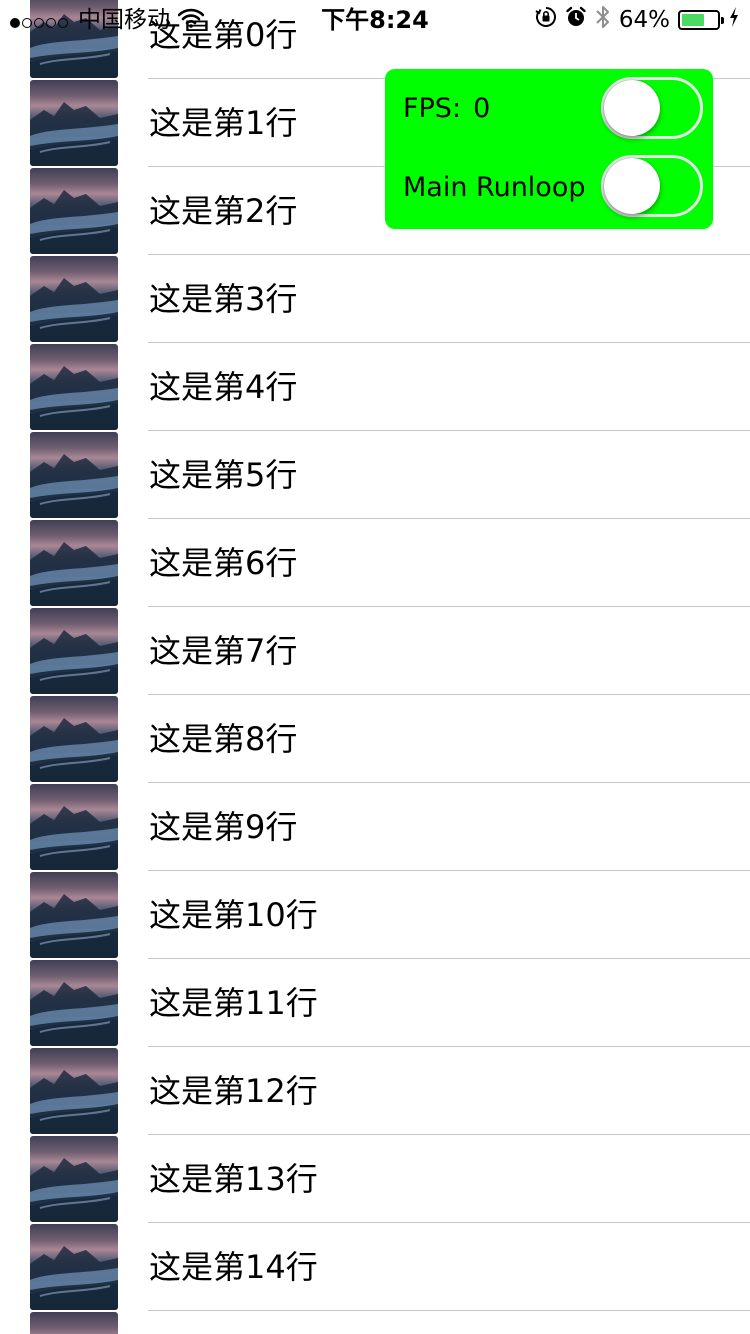 The image size is (750, 1334). What do you see at coordinates (233, 1179) in the screenshot?
I see `row-label: 这是第13行` at bounding box center [233, 1179].